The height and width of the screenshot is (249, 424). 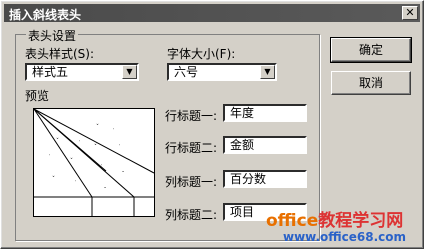 I want to click on row-title-1-label: 行标题一:, so click(x=191, y=116).